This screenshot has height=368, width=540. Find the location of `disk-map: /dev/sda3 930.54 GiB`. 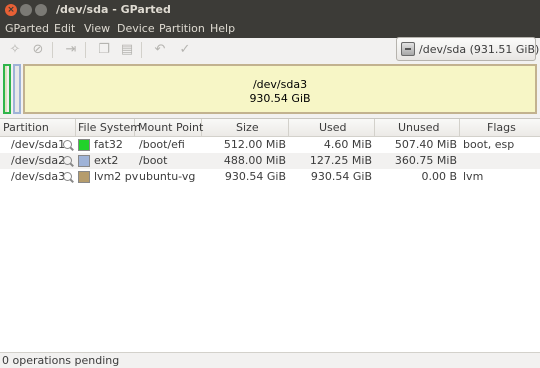

disk-map: /dev/sda3 930.54 GiB is located at coordinates (270, 90).